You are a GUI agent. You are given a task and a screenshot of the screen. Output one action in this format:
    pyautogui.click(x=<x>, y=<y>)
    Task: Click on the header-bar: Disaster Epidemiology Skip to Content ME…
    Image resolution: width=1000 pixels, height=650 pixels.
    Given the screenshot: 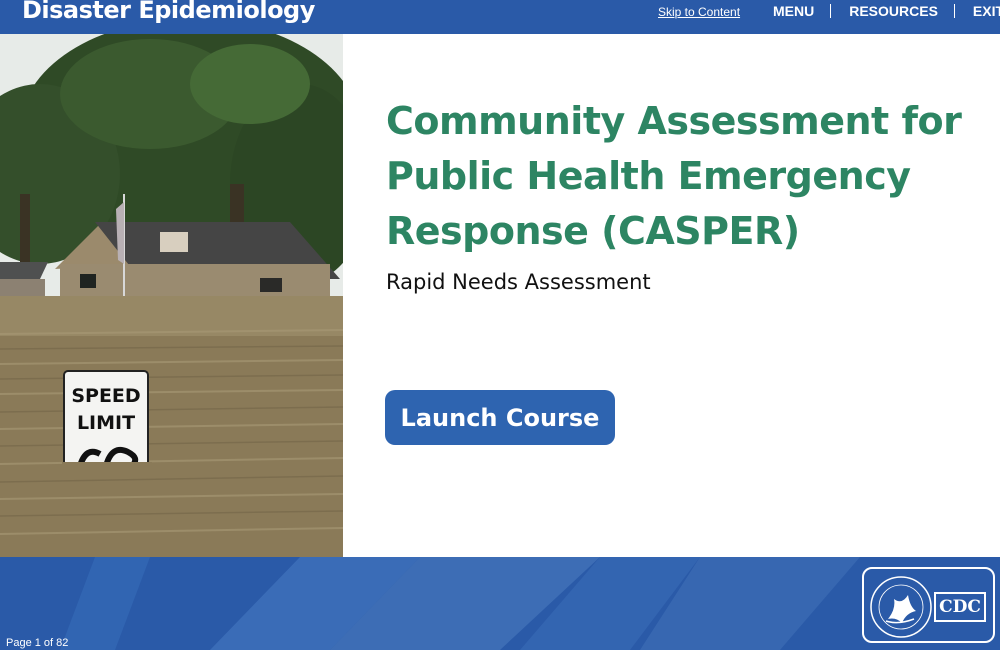 What is the action you would take?
    pyautogui.click(x=500, y=17)
    